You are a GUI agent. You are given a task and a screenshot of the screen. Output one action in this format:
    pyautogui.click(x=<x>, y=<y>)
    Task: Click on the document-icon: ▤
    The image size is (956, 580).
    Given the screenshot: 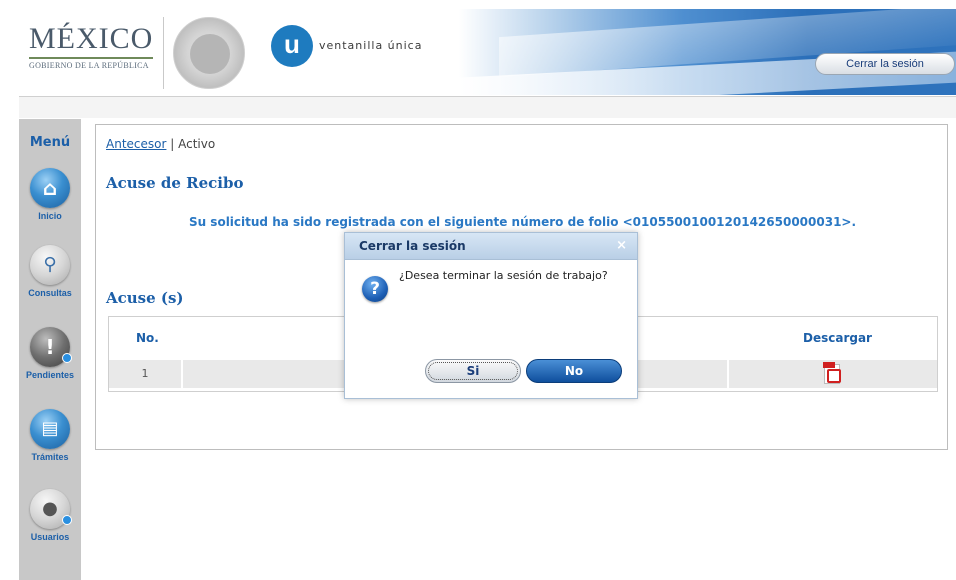 What is the action you would take?
    pyautogui.click(x=50, y=429)
    